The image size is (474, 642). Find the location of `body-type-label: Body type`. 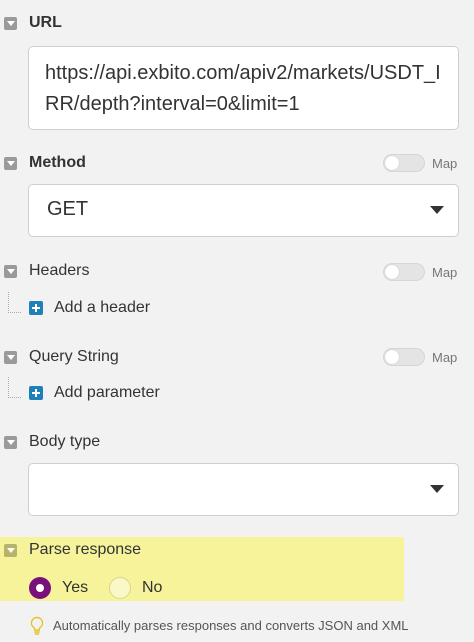

body-type-label: Body type is located at coordinates (65, 441).